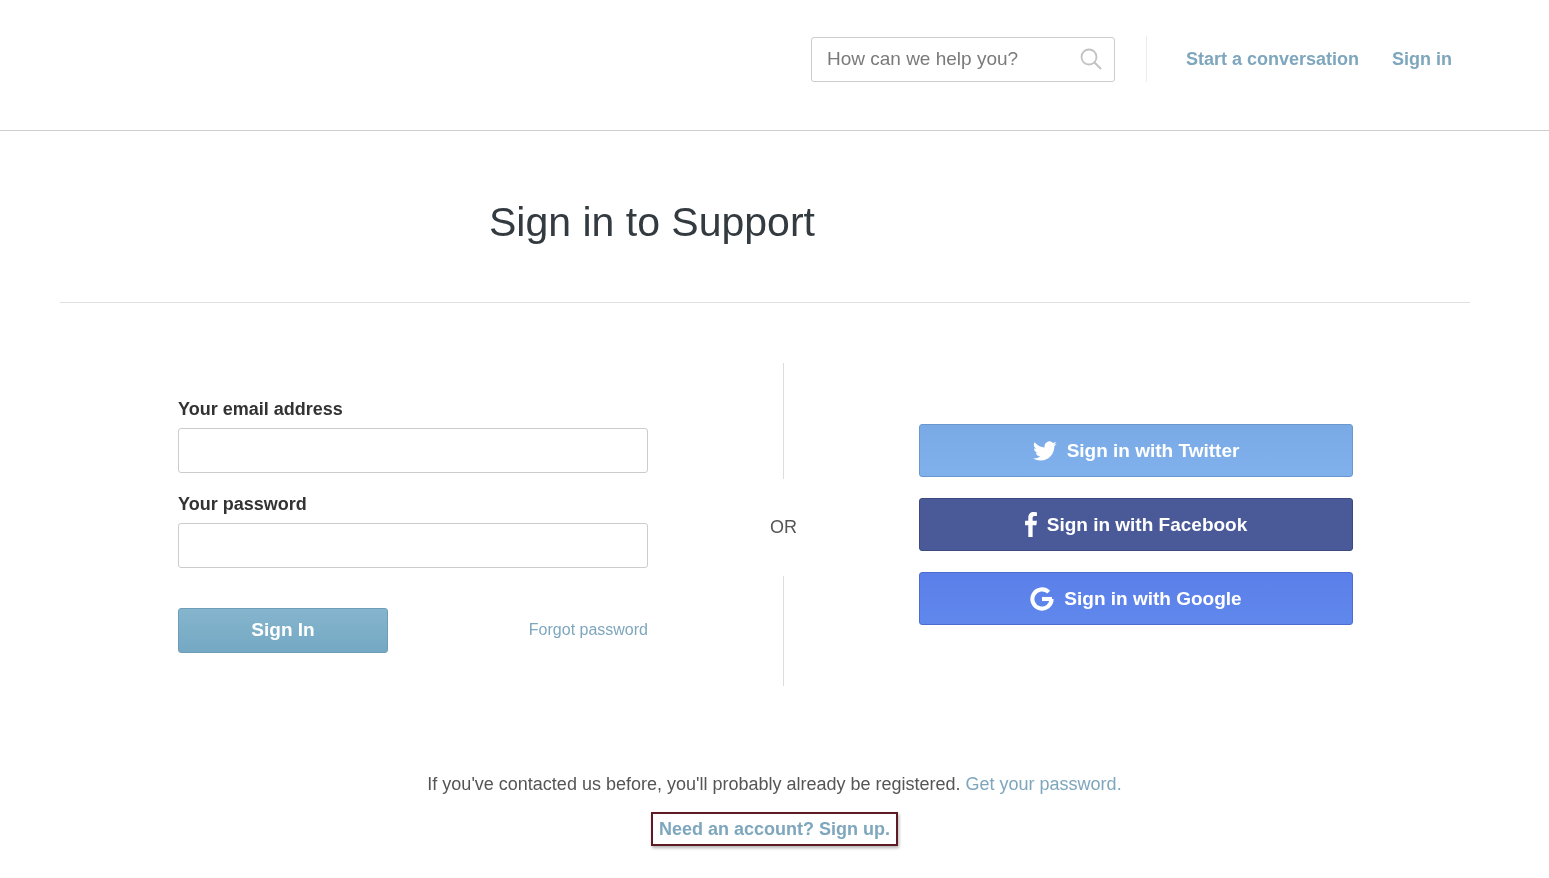 The width and height of the screenshot is (1549, 878). I want to click on or-divider-text: OR, so click(783, 527).